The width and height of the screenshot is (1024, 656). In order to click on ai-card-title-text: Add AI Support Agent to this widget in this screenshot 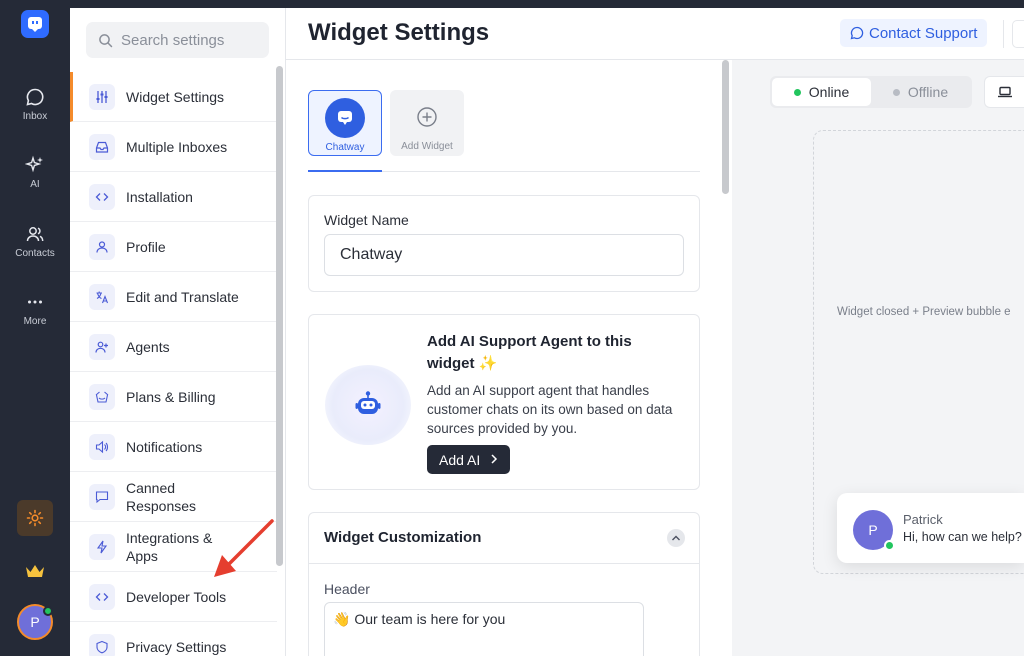, I will do `click(529, 352)`.